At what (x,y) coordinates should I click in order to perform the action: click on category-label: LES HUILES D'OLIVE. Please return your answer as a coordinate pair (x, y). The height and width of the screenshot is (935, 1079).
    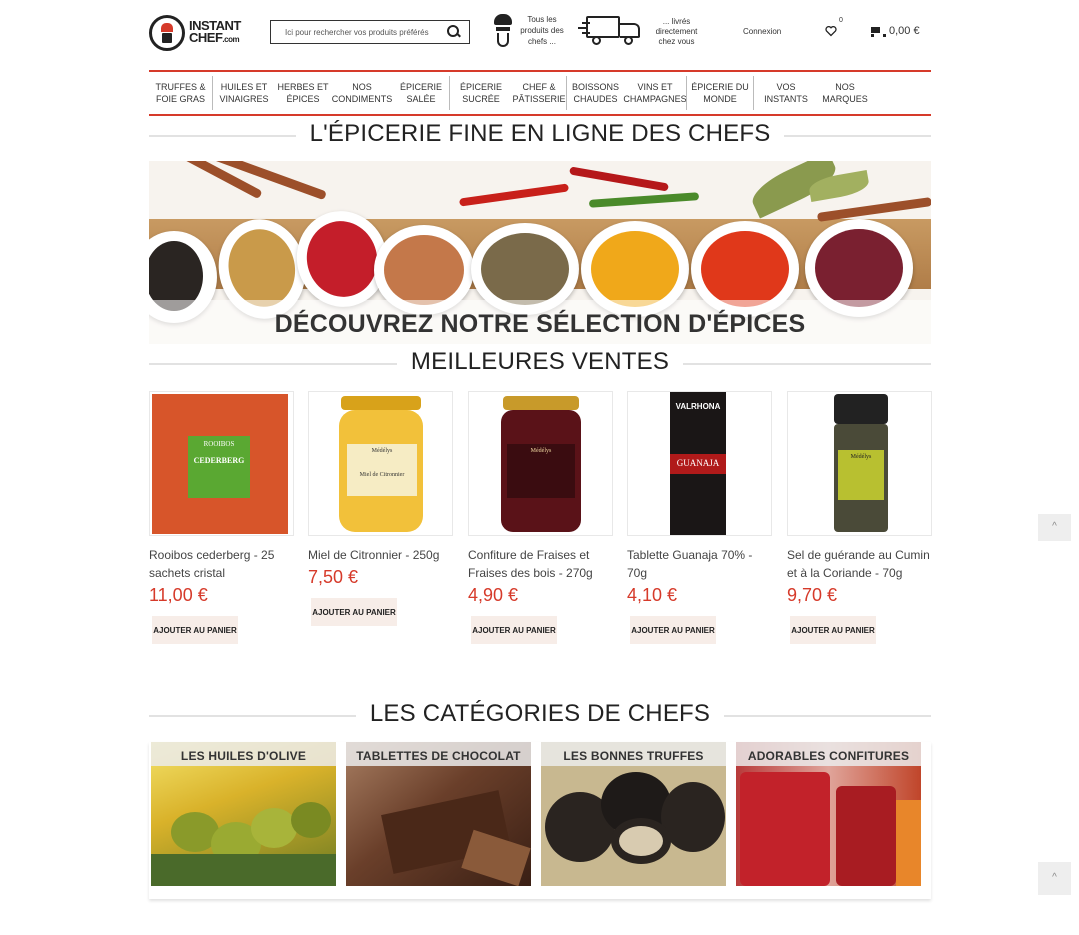
    Looking at the image, I should click on (243, 754).